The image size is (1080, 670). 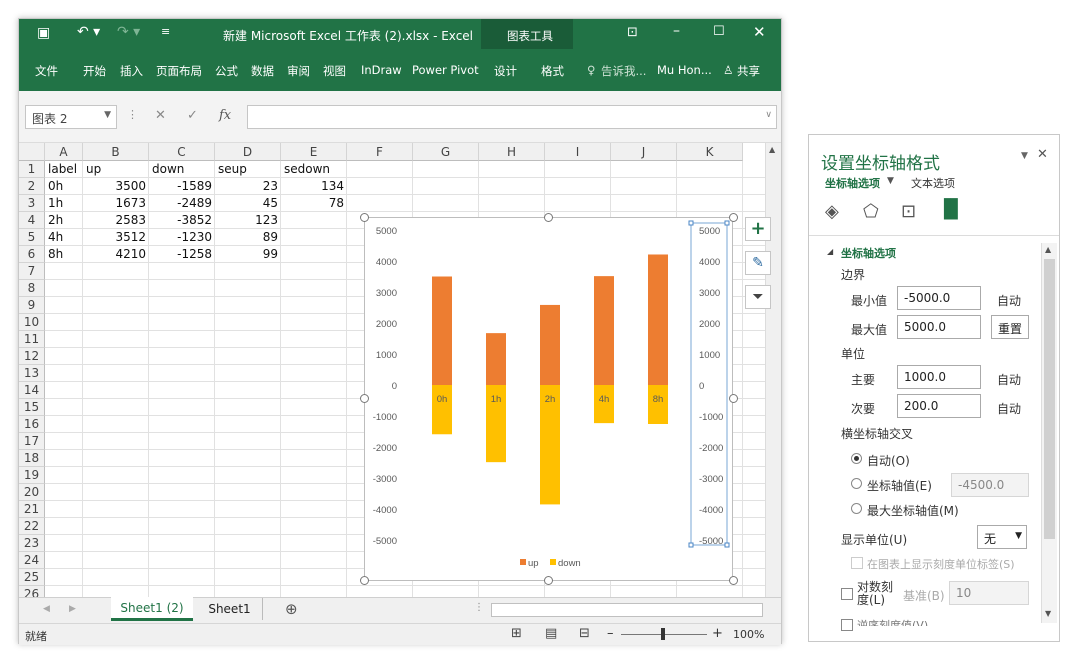 What do you see at coordinates (627, 610) in the screenshot?
I see `horizontal-scrollbar` at bounding box center [627, 610].